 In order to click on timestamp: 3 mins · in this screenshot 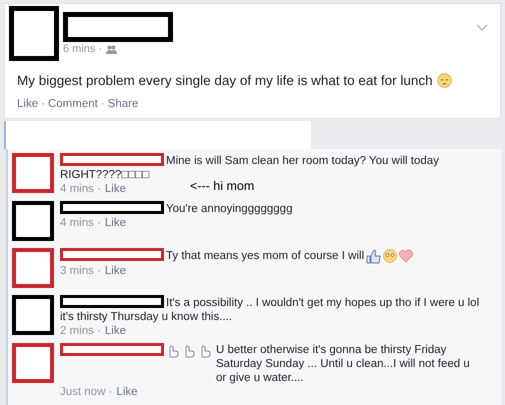, I will do `click(80, 271)`.